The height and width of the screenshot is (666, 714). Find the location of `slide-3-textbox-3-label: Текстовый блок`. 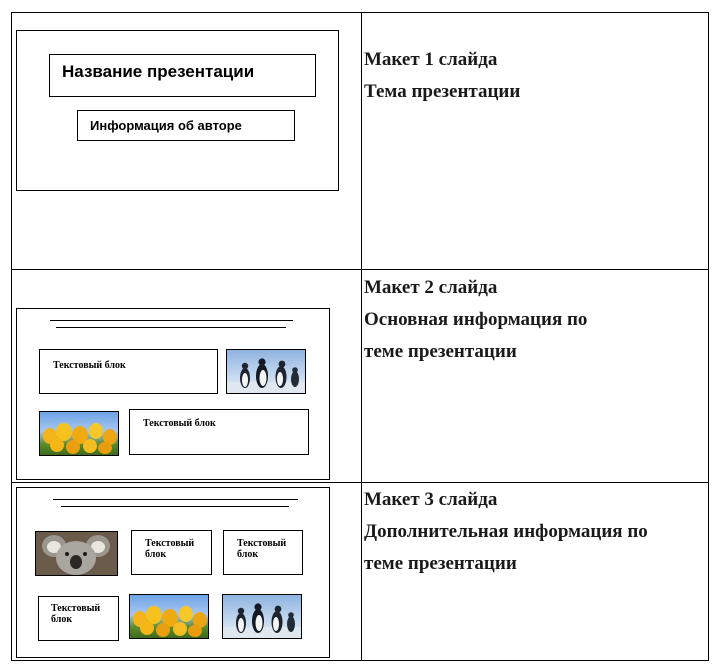

slide-3-textbox-3-label: Текстовый блок is located at coordinates (75, 614).